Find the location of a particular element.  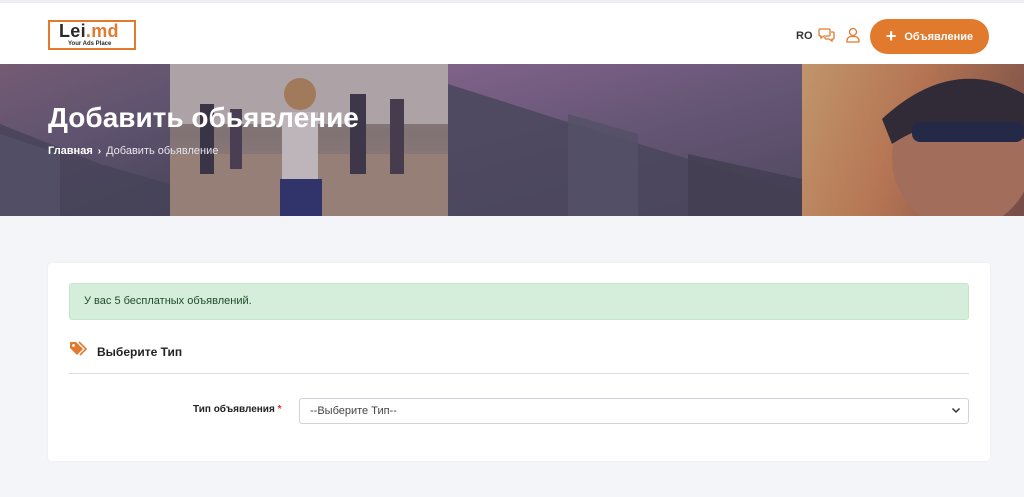

breadcrumb: Главная › Добавить обьявление is located at coordinates (133, 151).